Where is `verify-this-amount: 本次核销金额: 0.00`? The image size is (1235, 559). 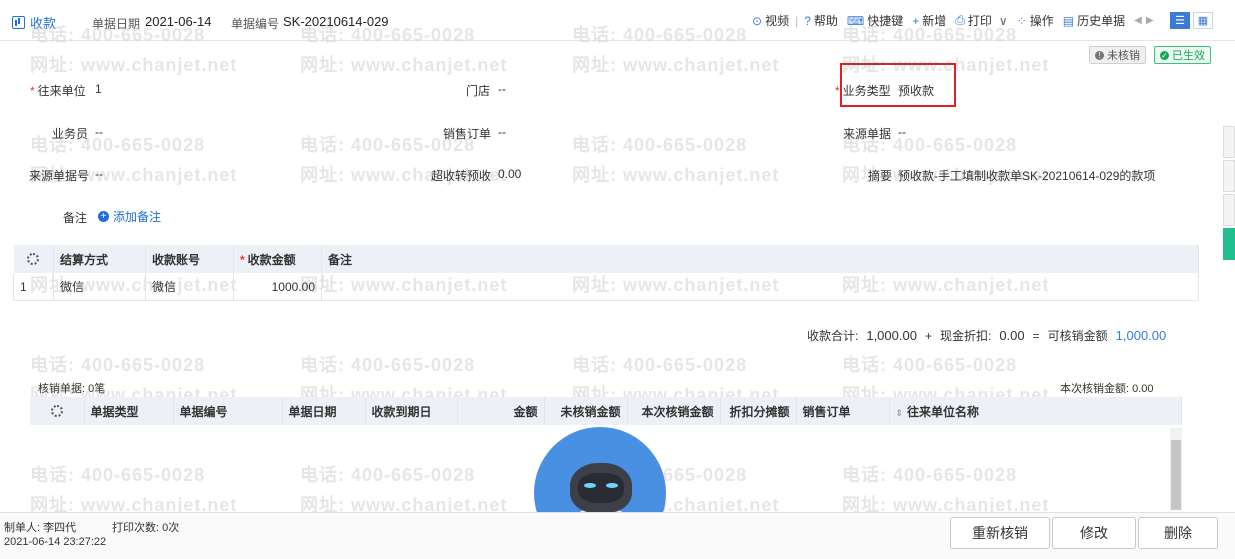 verify-this-amount: 本次核销金额: 0.00 is located at coordinates (1107, 389).